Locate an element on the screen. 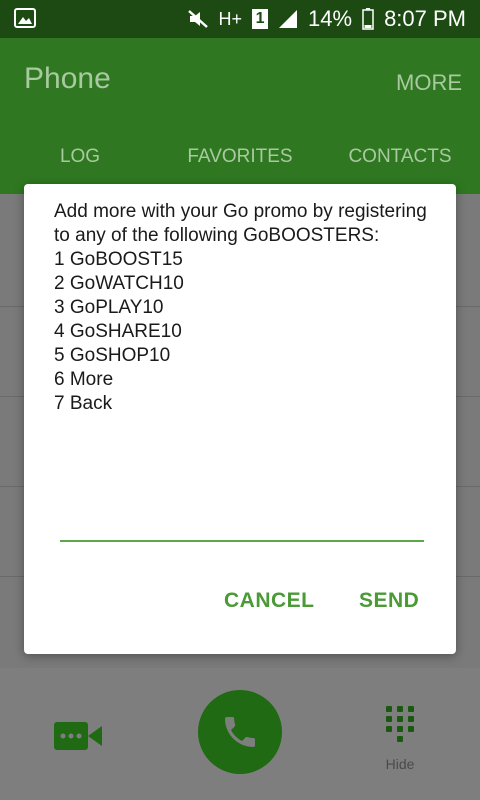 The height and width of the screenshot is (800, 480). sim-indicator: 1 is located at coordinates (260, 19).